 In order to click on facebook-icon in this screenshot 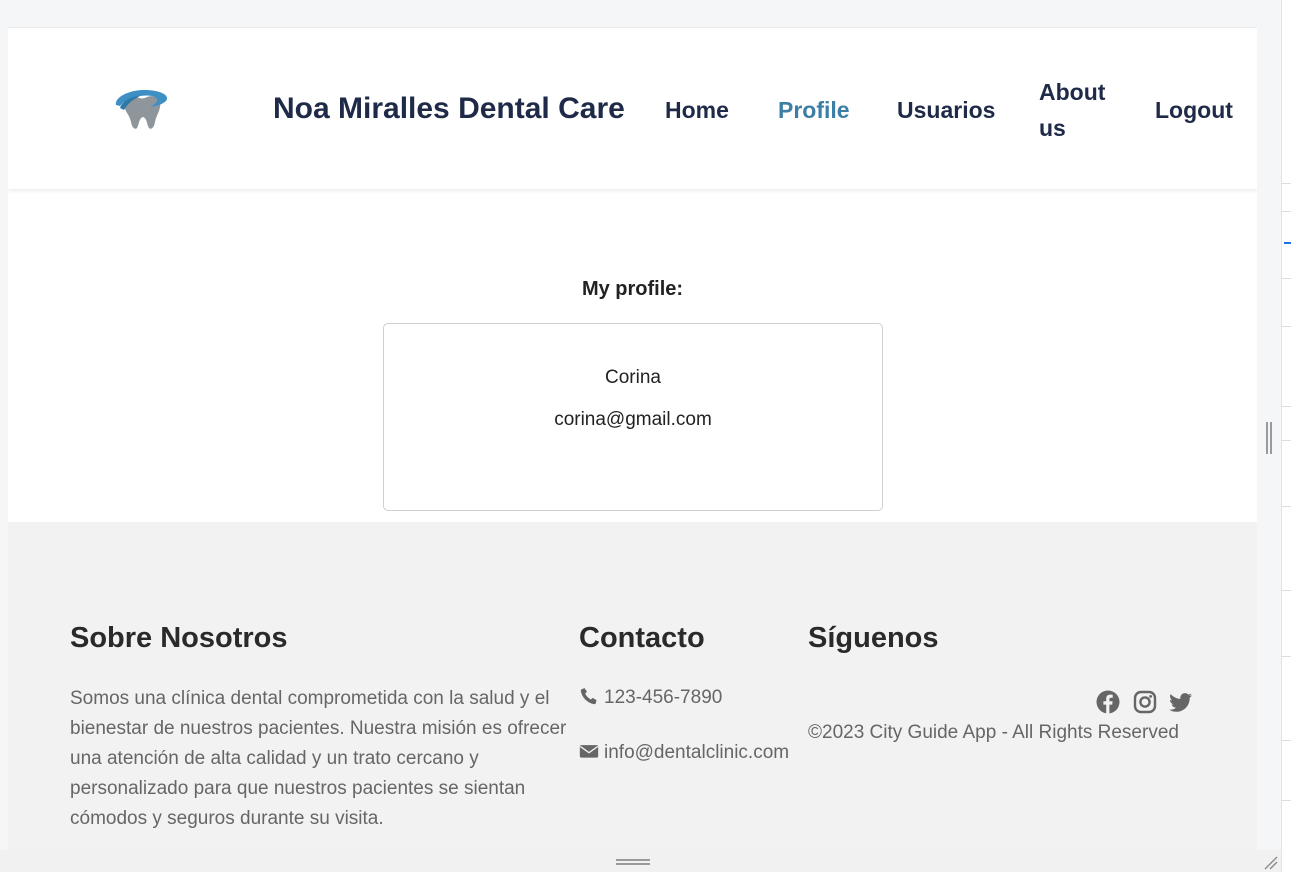, I will do `click(1108, 702)`.